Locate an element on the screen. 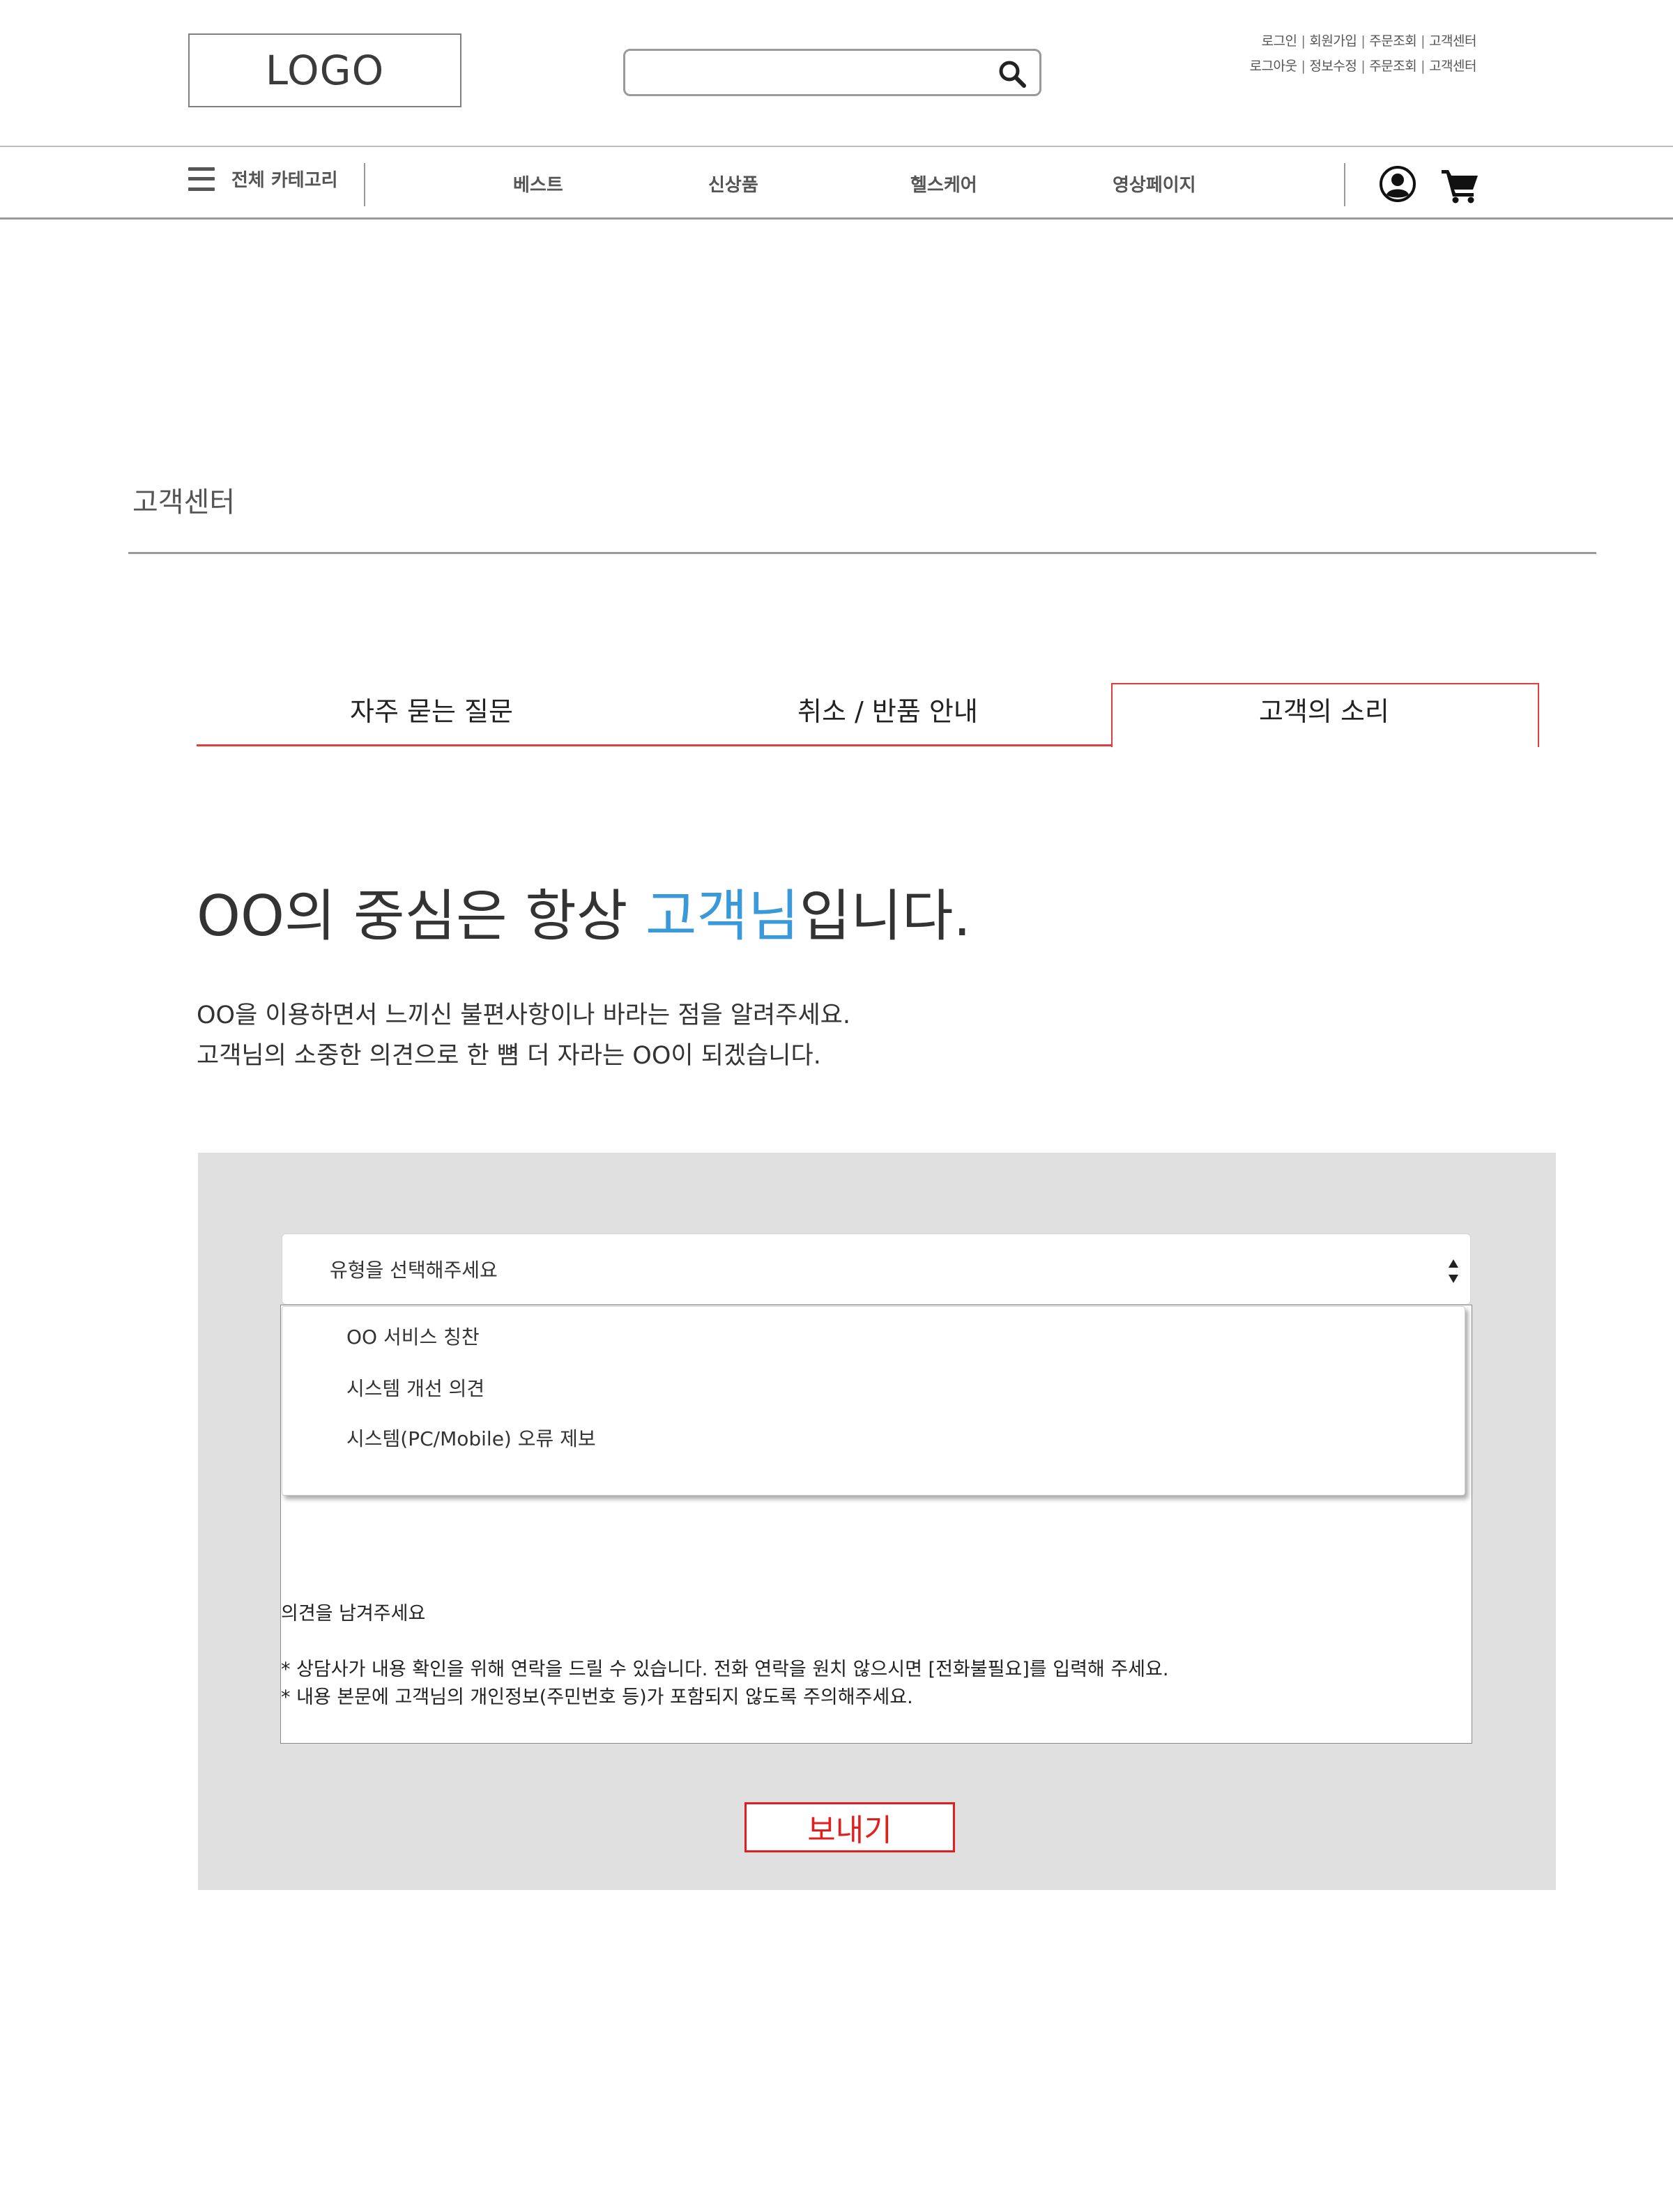  tab-voice-label: 고객의 소리 is located at coordinates (1324, 709).